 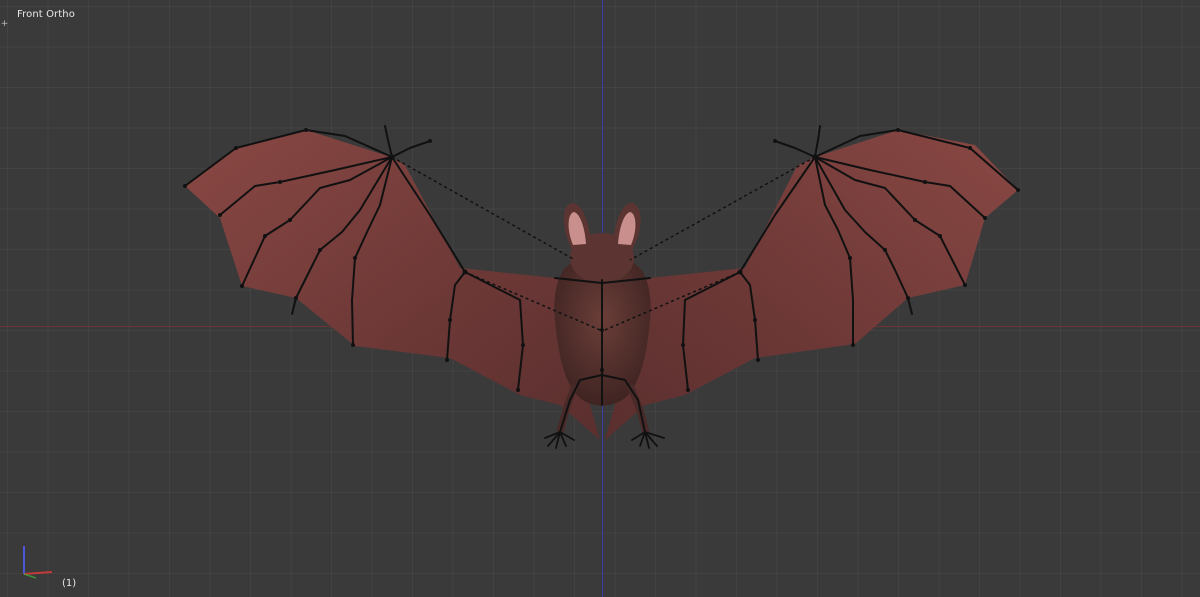 What do you see at coordinates (4, 24) in the screenshot?
I see `plus-icon: +` at bounding box center [4, 24].